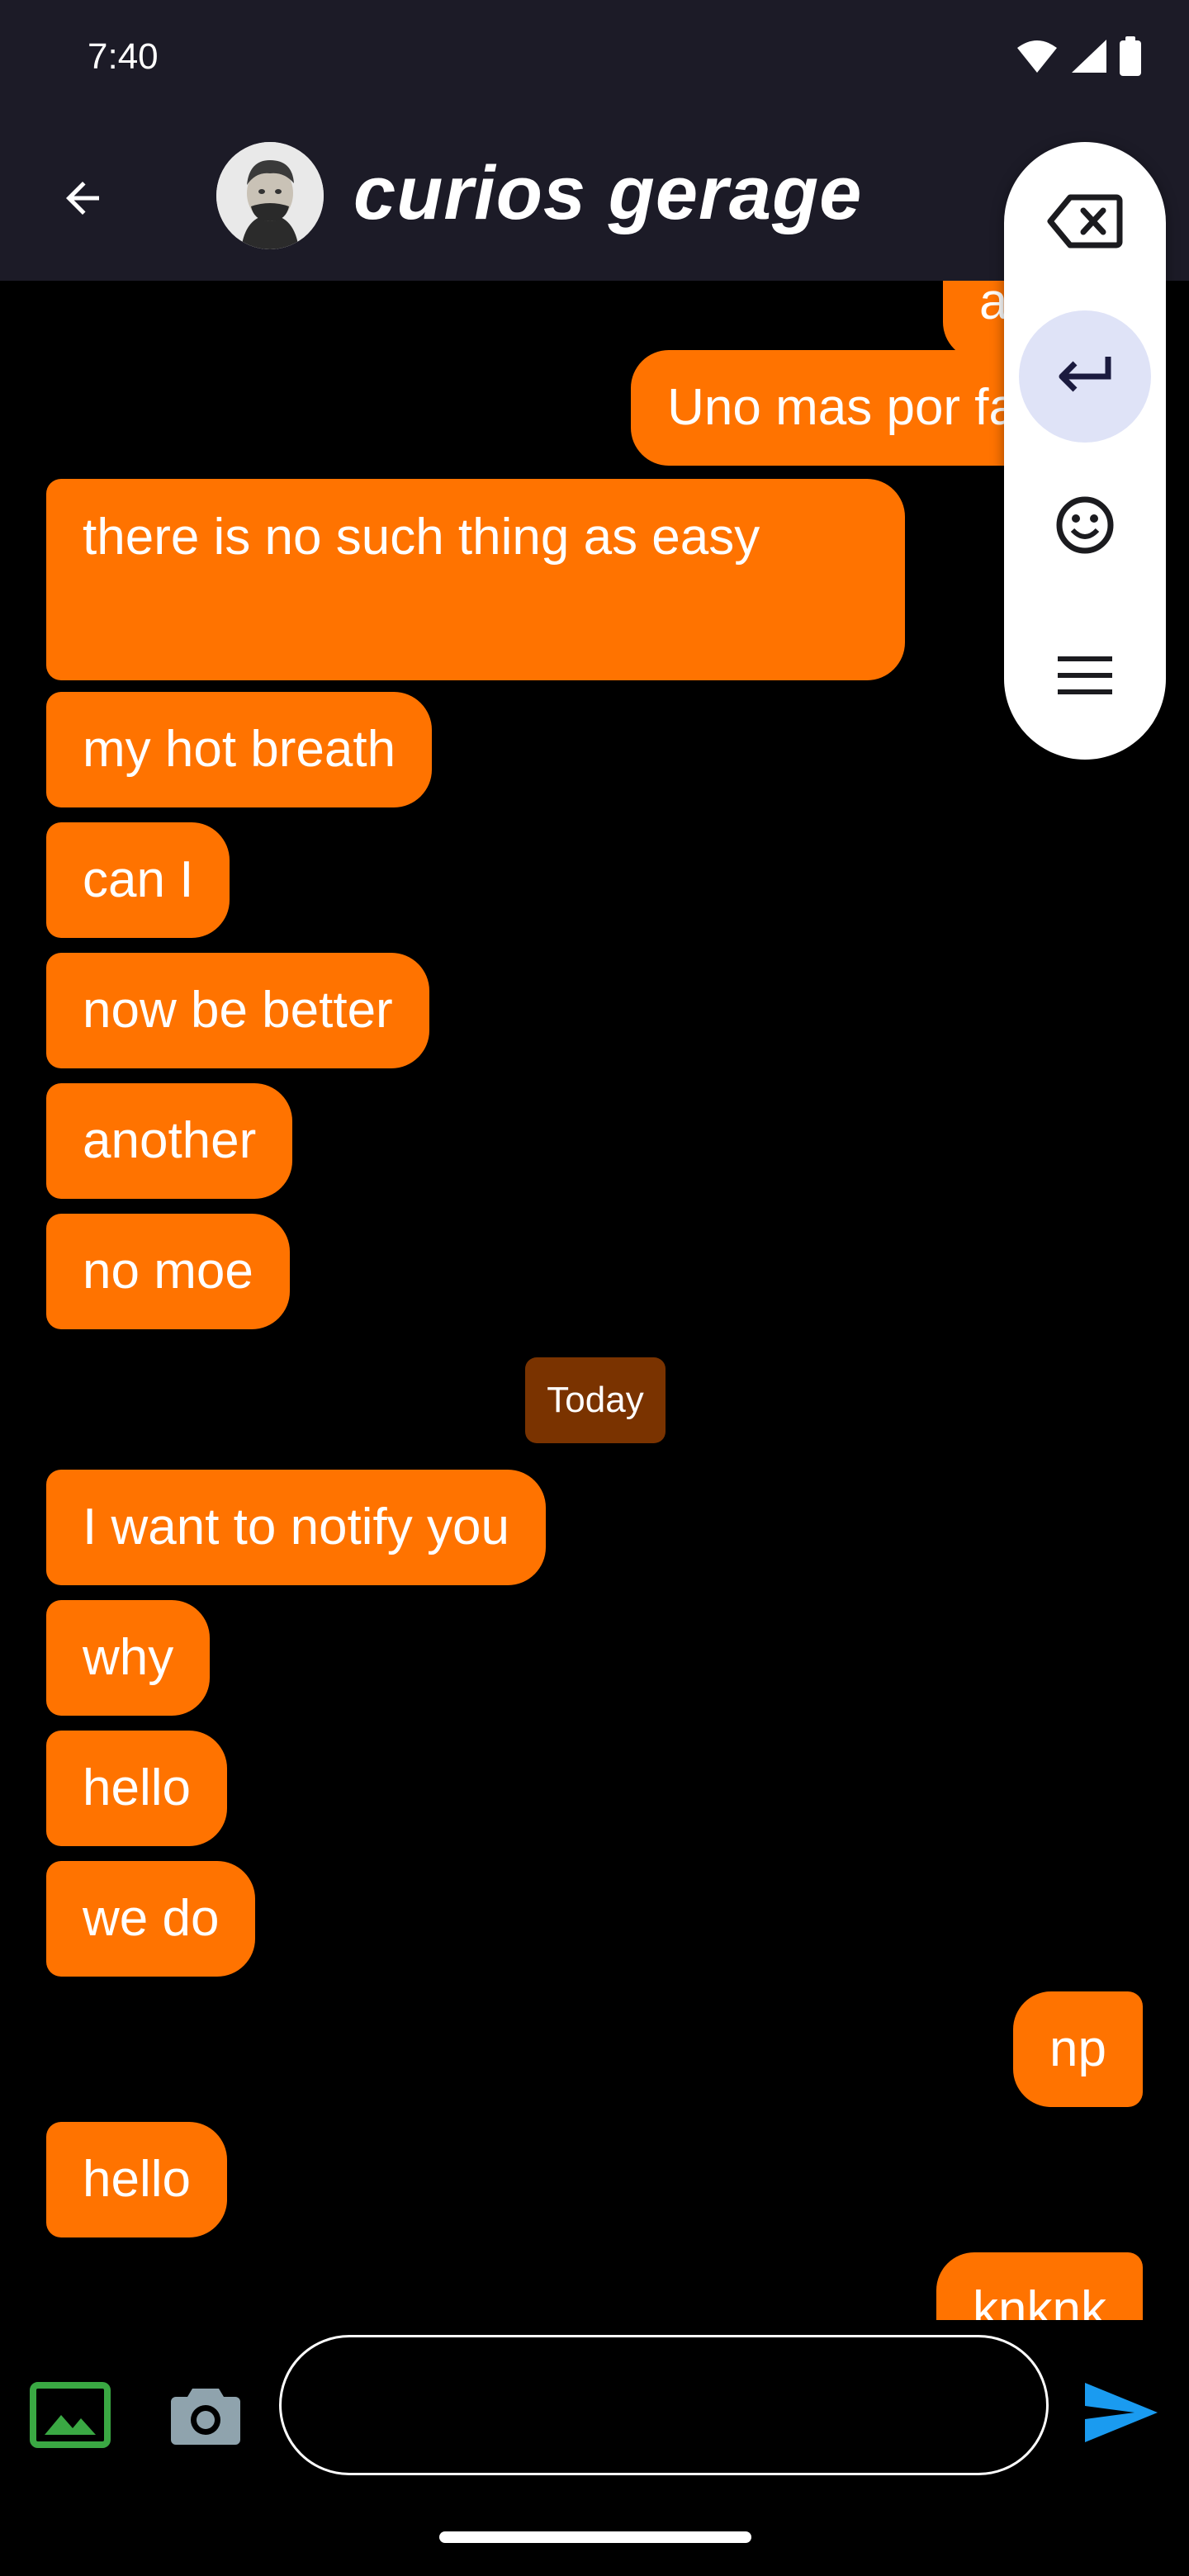 The height and width of the screenshot is (2576, 1189). I want to click on gallery-button, so click(70, 2415).